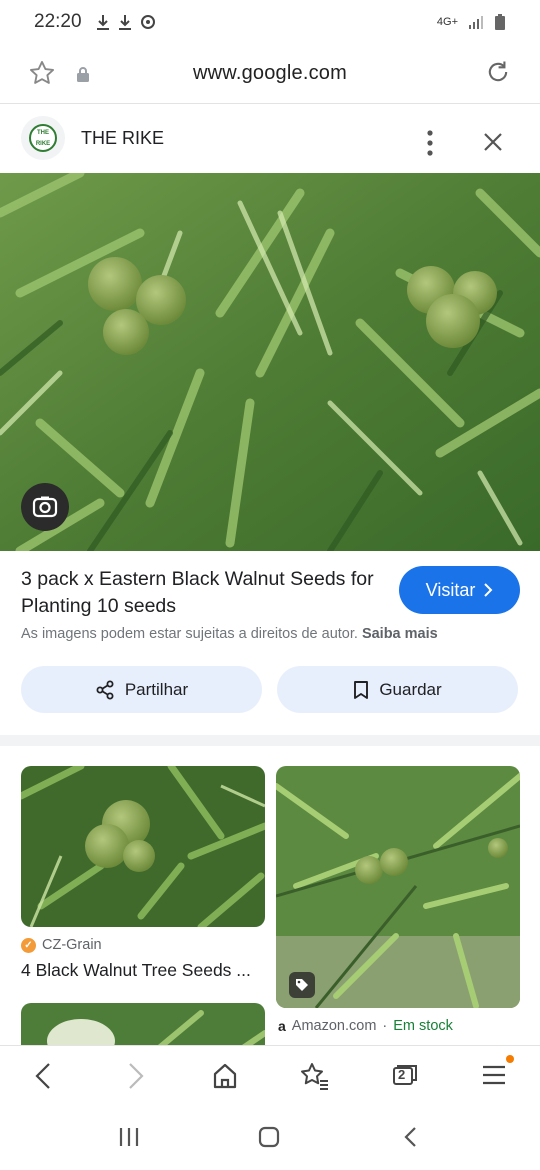 The width and height of the screenshot is (540, 1170). I want to click on bookmark-icon, so click(361, 689).